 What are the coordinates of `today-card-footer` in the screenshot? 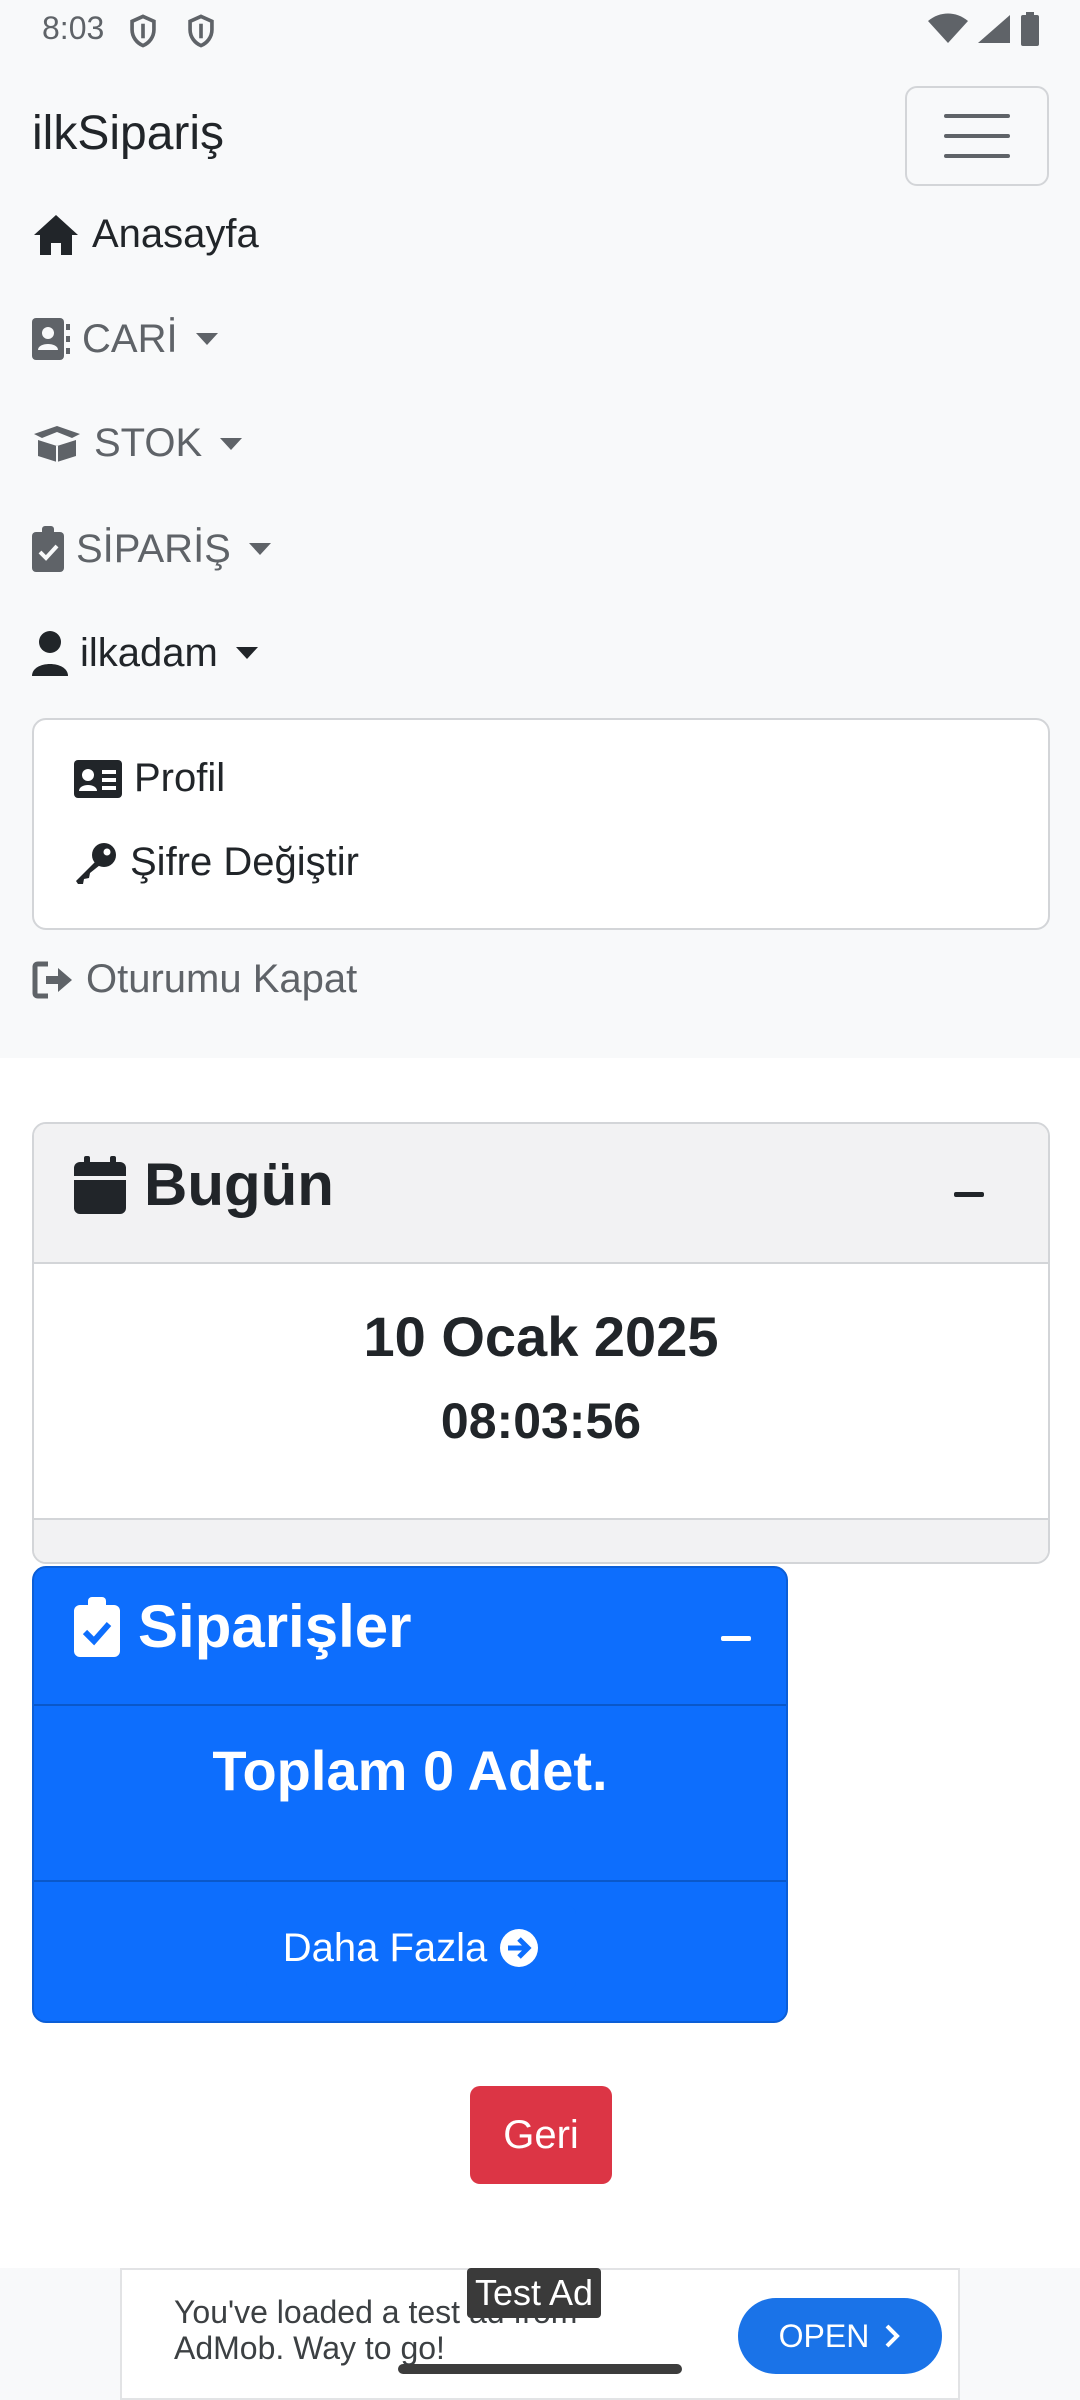 It's located at (541, 1540).